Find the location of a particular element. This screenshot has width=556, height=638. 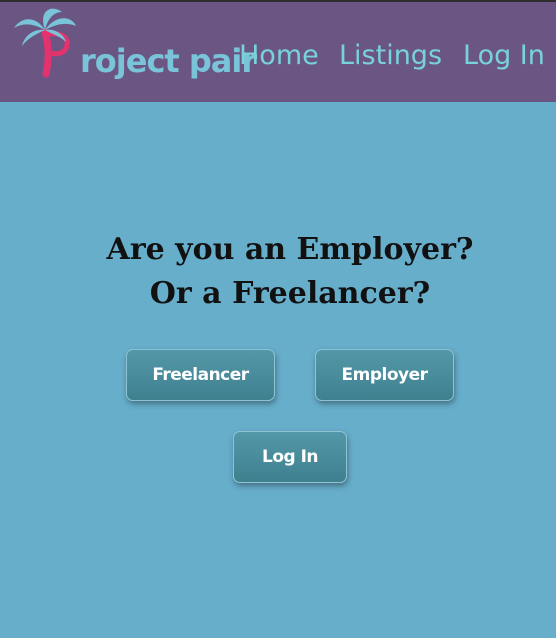

heading-line-2: Or a Freelancer? is located at coordinates (290, 293).